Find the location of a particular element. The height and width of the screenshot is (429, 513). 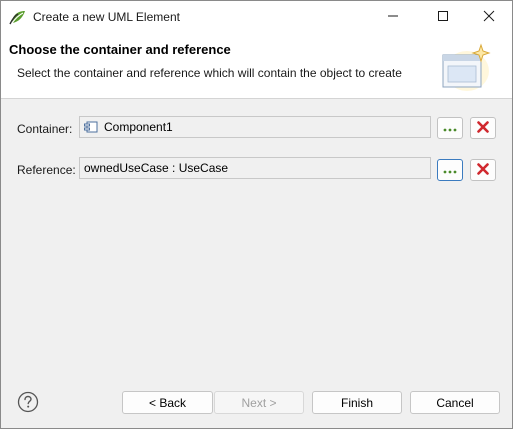

uml-component-icon is located at coordinates (91, 127).